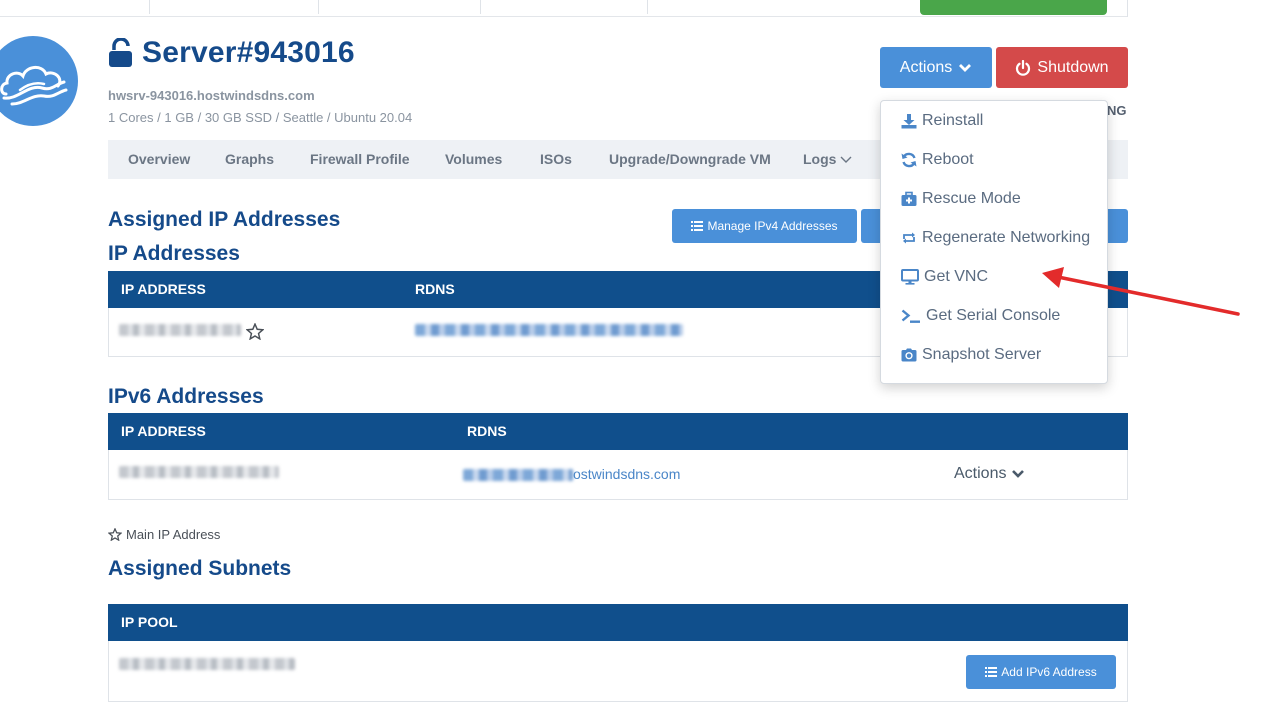  Describe the element at coordinates (1073, 67) in the screenshot. I see `shutdown-button-label: Shutdown` at that location.